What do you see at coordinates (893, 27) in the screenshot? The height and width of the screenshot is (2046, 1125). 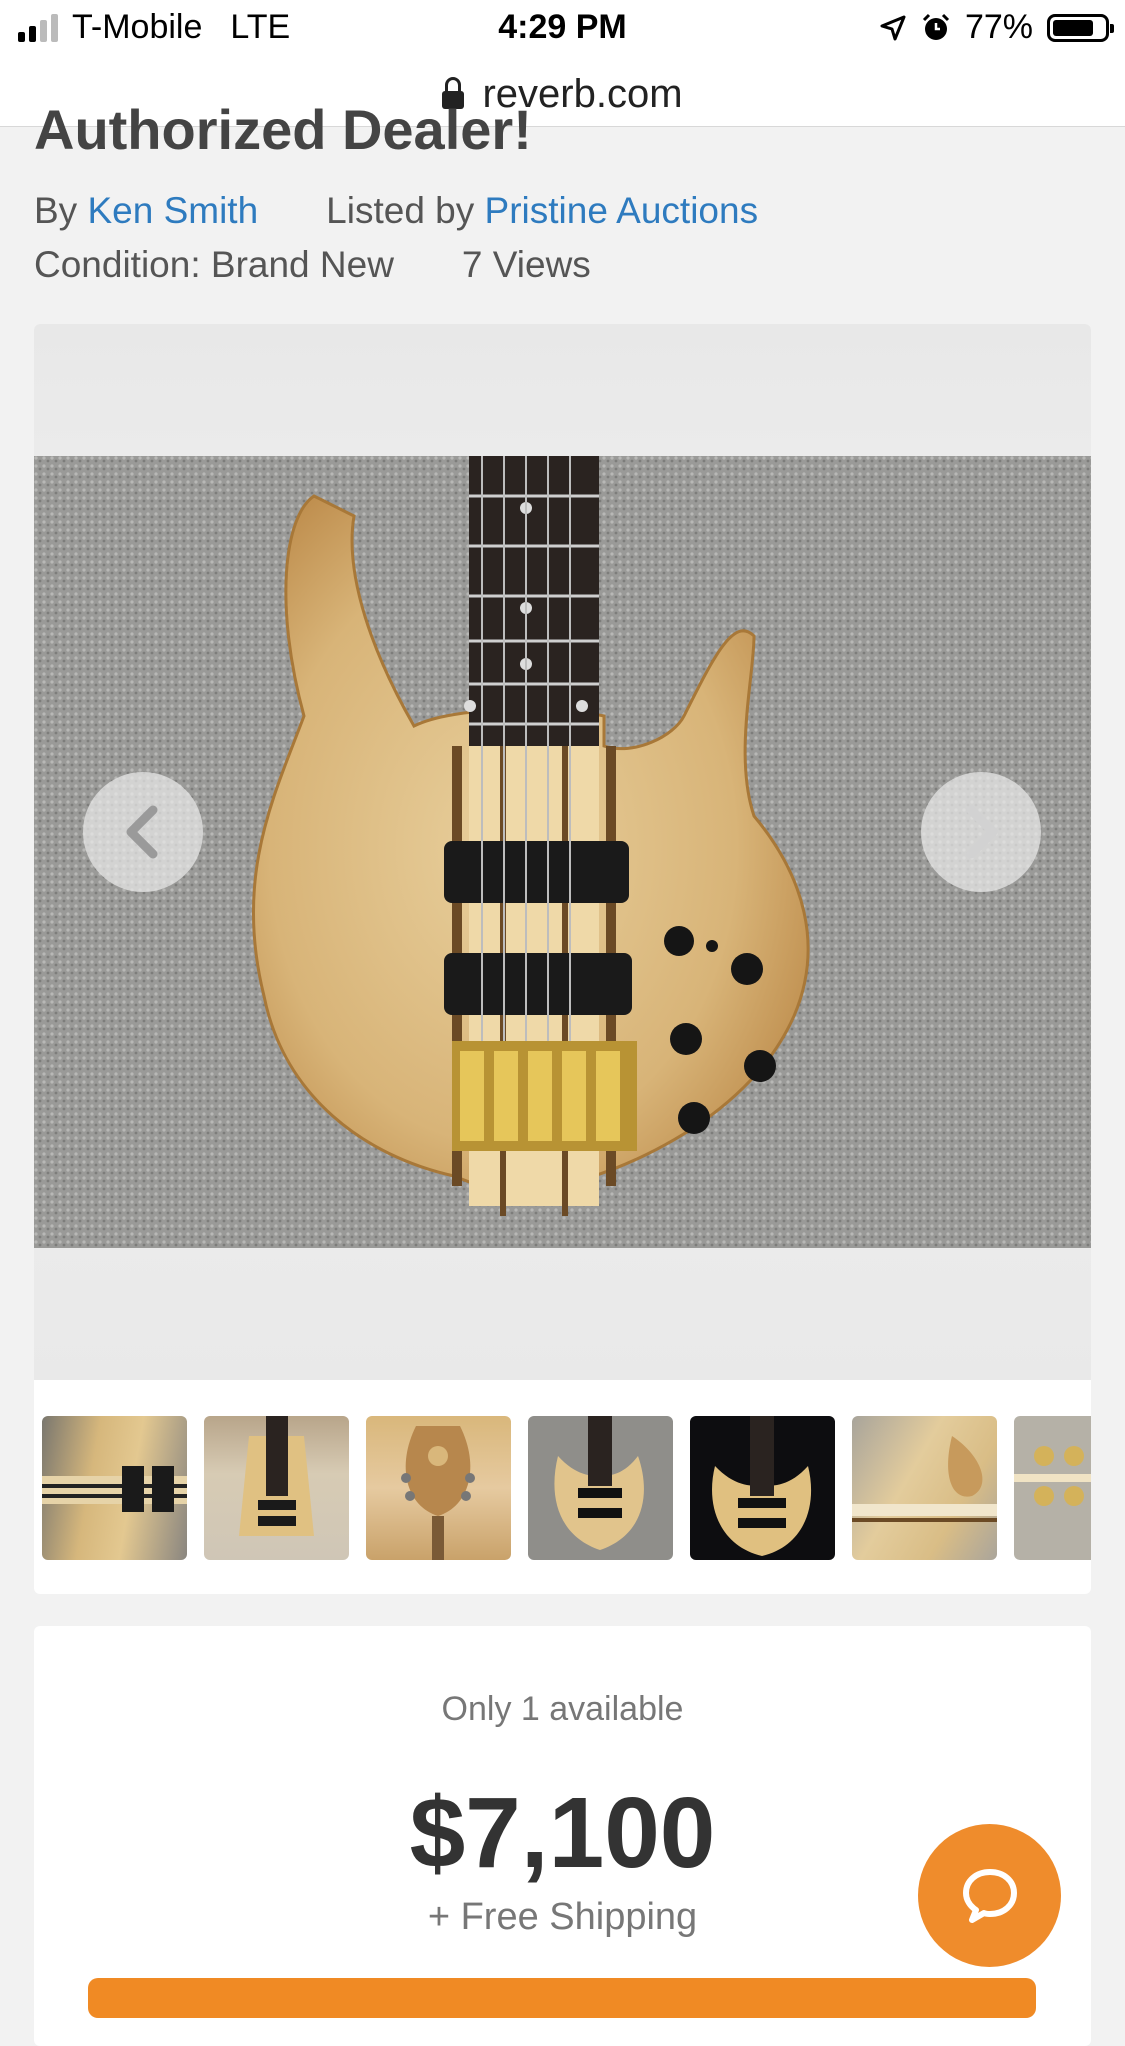 I see `location-arrow-icon` at bounding box center [893, 27].